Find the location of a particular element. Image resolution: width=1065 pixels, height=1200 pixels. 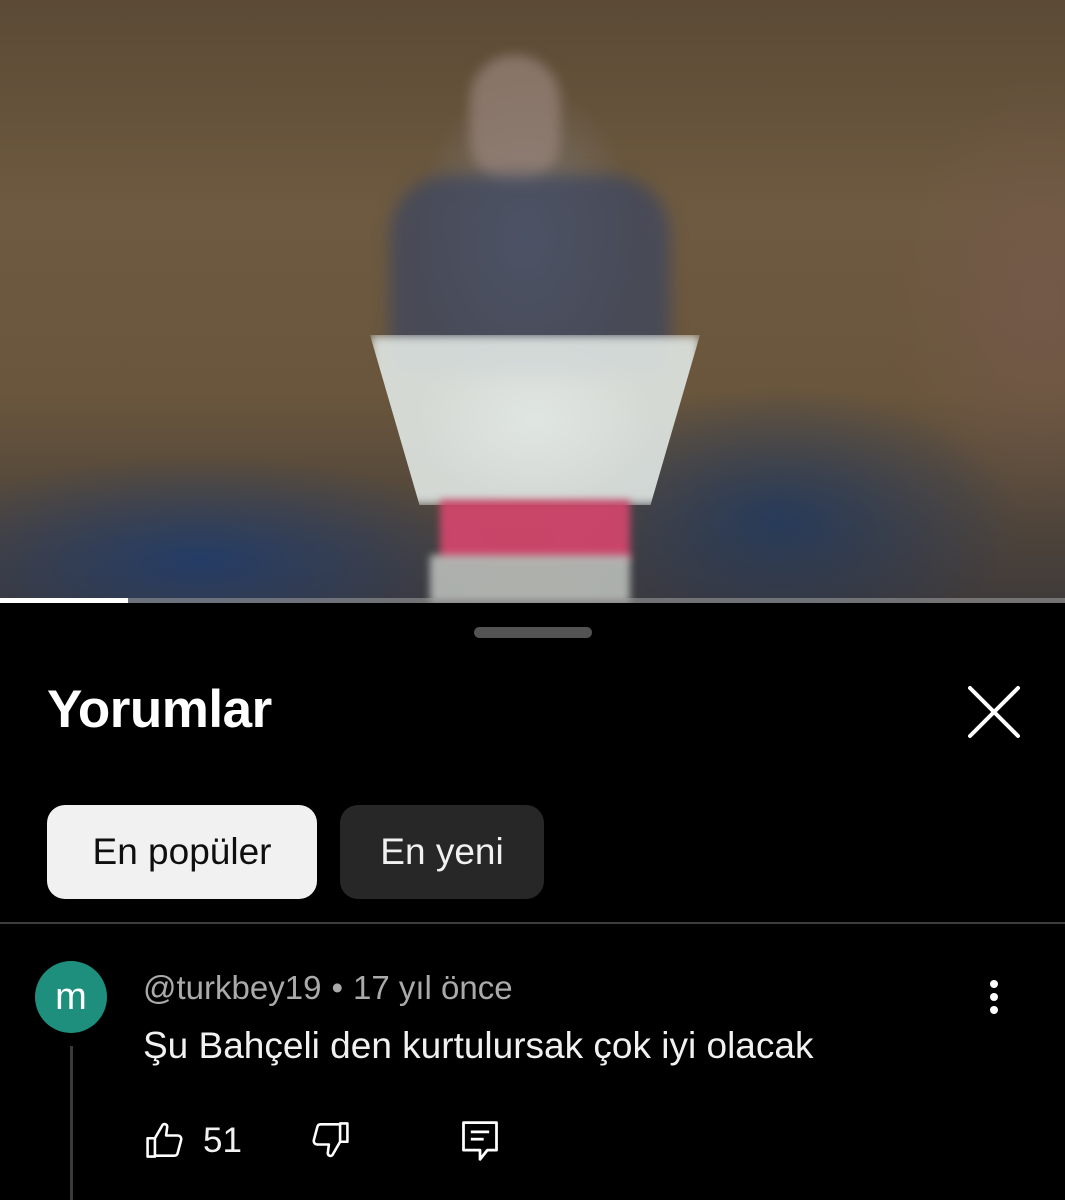

video-frame-lectern-band is located at coordinates (535, 530).